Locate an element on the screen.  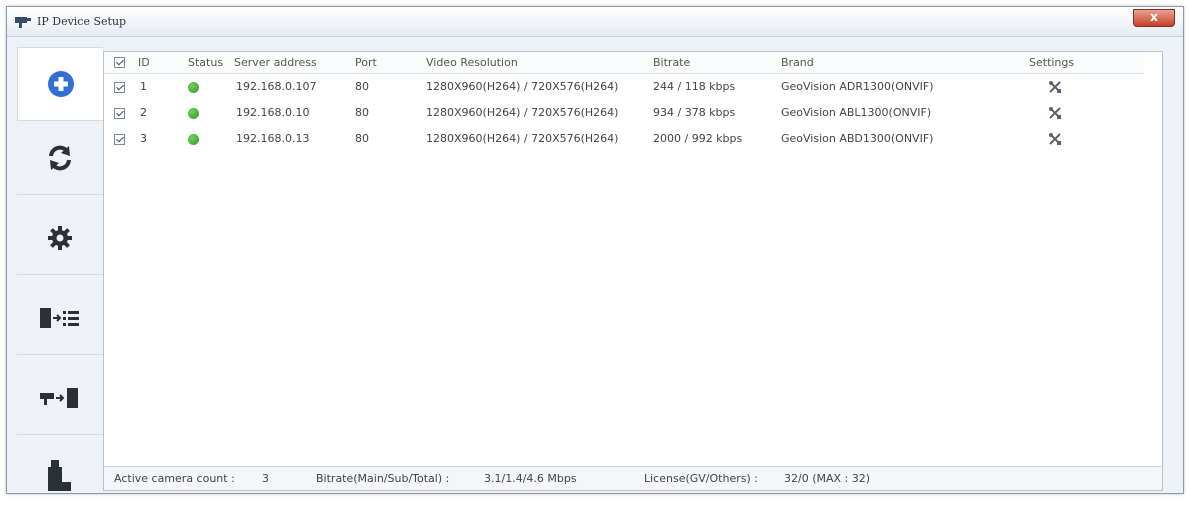
select-all-checkbox is located at coordinates (119, 62).